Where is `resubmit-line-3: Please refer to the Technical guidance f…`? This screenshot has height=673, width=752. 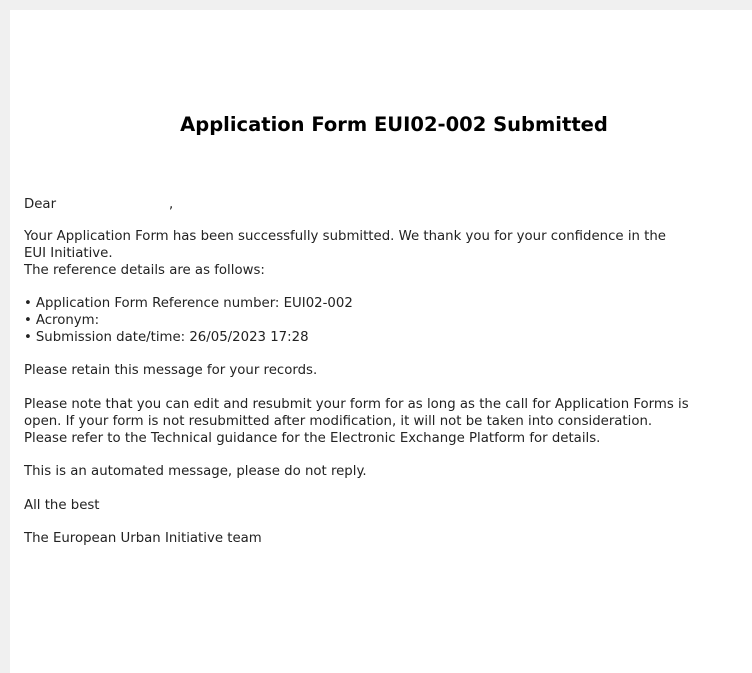 resubmit-line-3: Please refer to the Technical guidance f… is located at coordinates (312, 438).